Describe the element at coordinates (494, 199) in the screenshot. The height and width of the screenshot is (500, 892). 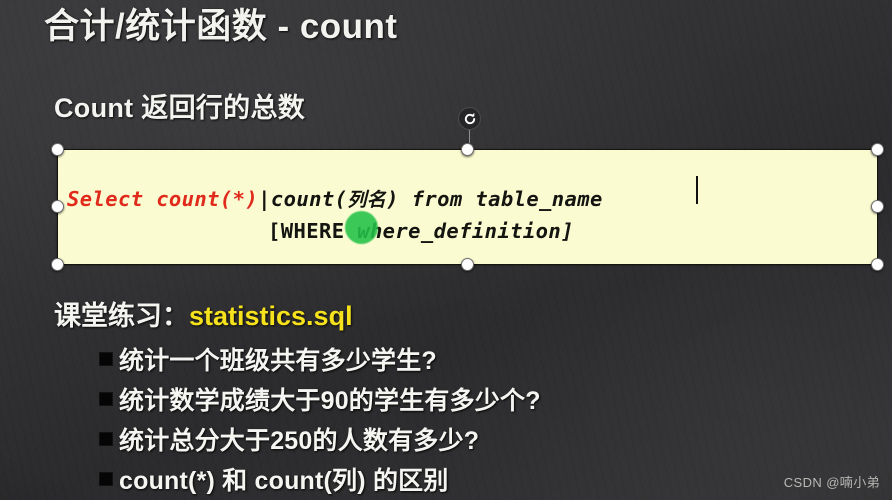
I see `code-line-1-part-b: ) from table_name` at that location.